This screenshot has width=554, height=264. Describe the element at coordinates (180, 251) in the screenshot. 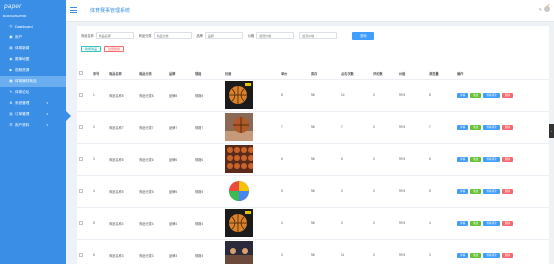

I see `cell-brand: 品牌3` at that location.